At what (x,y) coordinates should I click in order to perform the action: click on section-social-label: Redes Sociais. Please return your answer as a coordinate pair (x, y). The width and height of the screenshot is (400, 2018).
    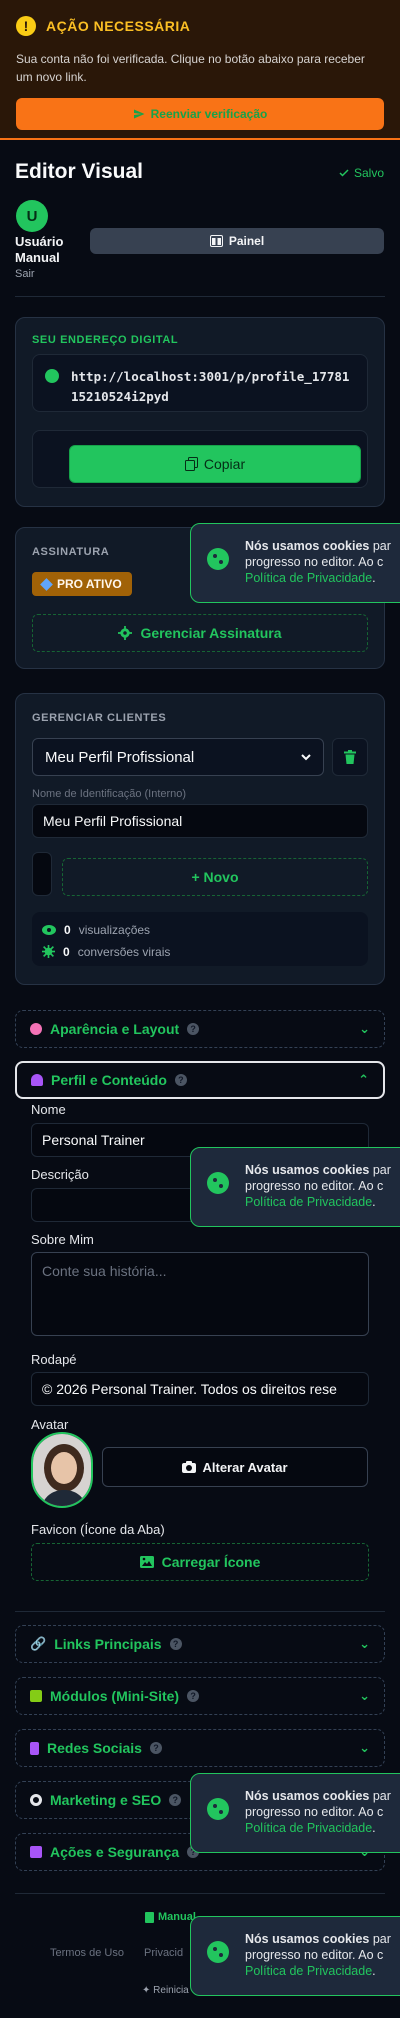
    Looking at the image, I should click on (94, 1748).